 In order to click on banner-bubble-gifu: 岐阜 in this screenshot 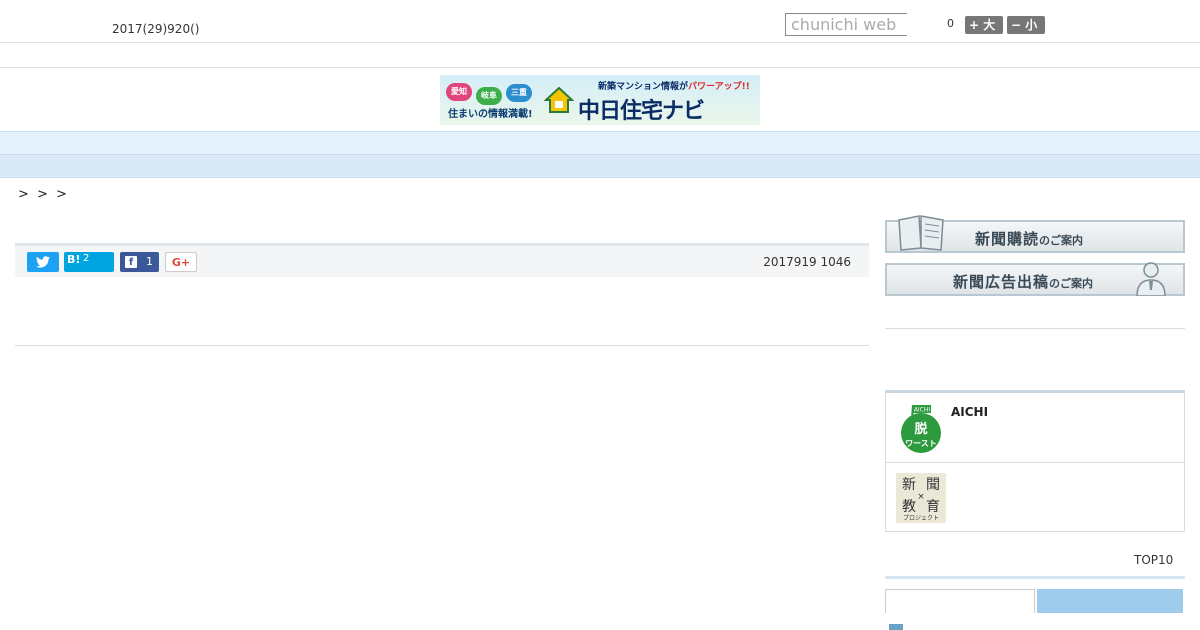, I will do `click(489, 96)`.